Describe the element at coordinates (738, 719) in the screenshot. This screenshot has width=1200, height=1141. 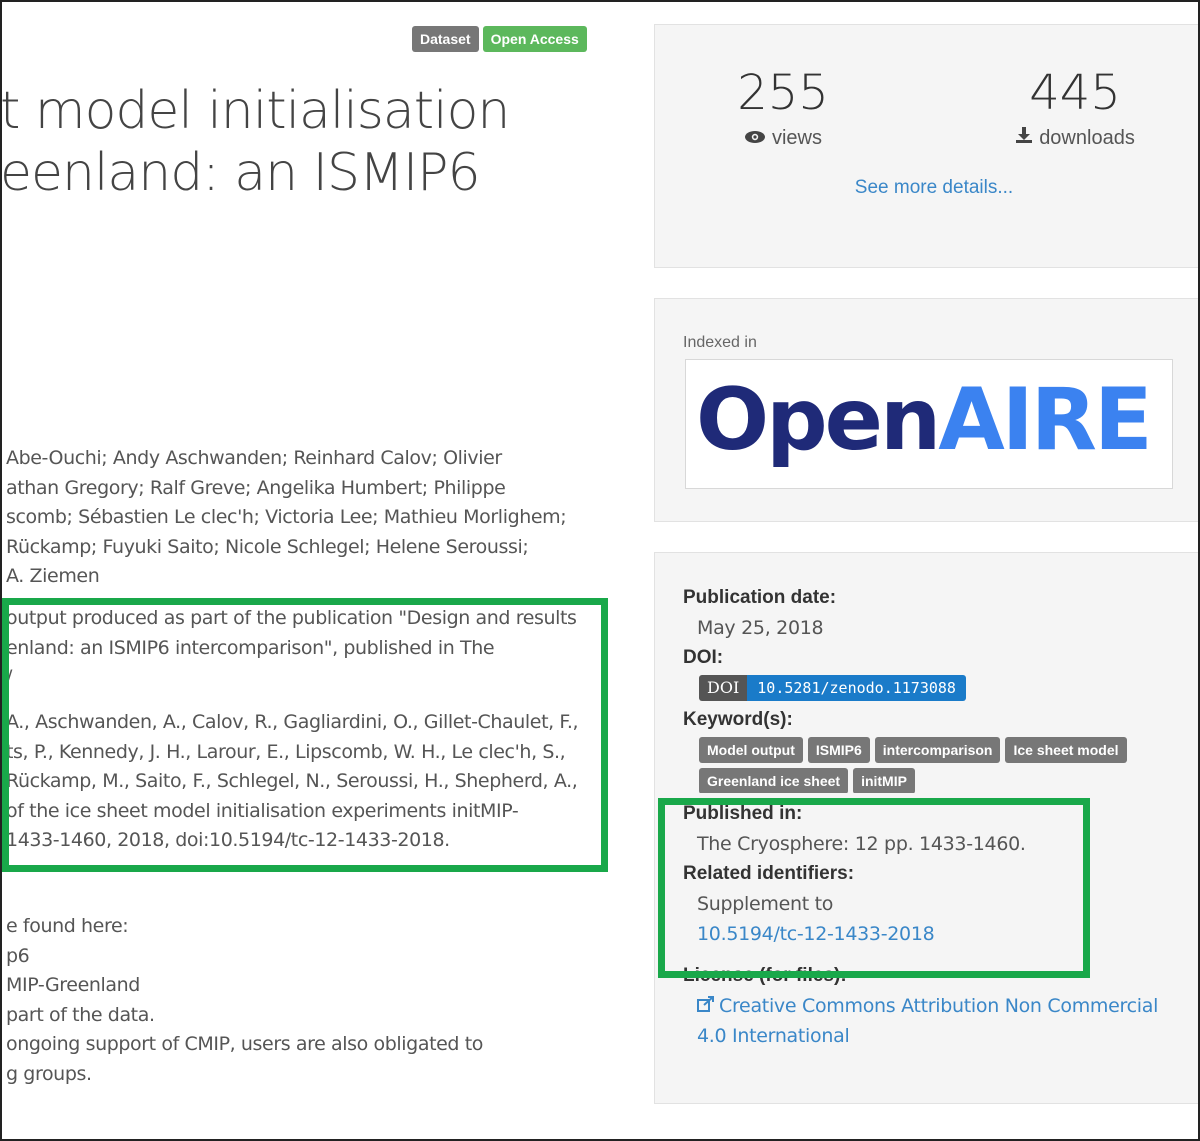
I see `keywords-label: Keyword(s):` at that location.